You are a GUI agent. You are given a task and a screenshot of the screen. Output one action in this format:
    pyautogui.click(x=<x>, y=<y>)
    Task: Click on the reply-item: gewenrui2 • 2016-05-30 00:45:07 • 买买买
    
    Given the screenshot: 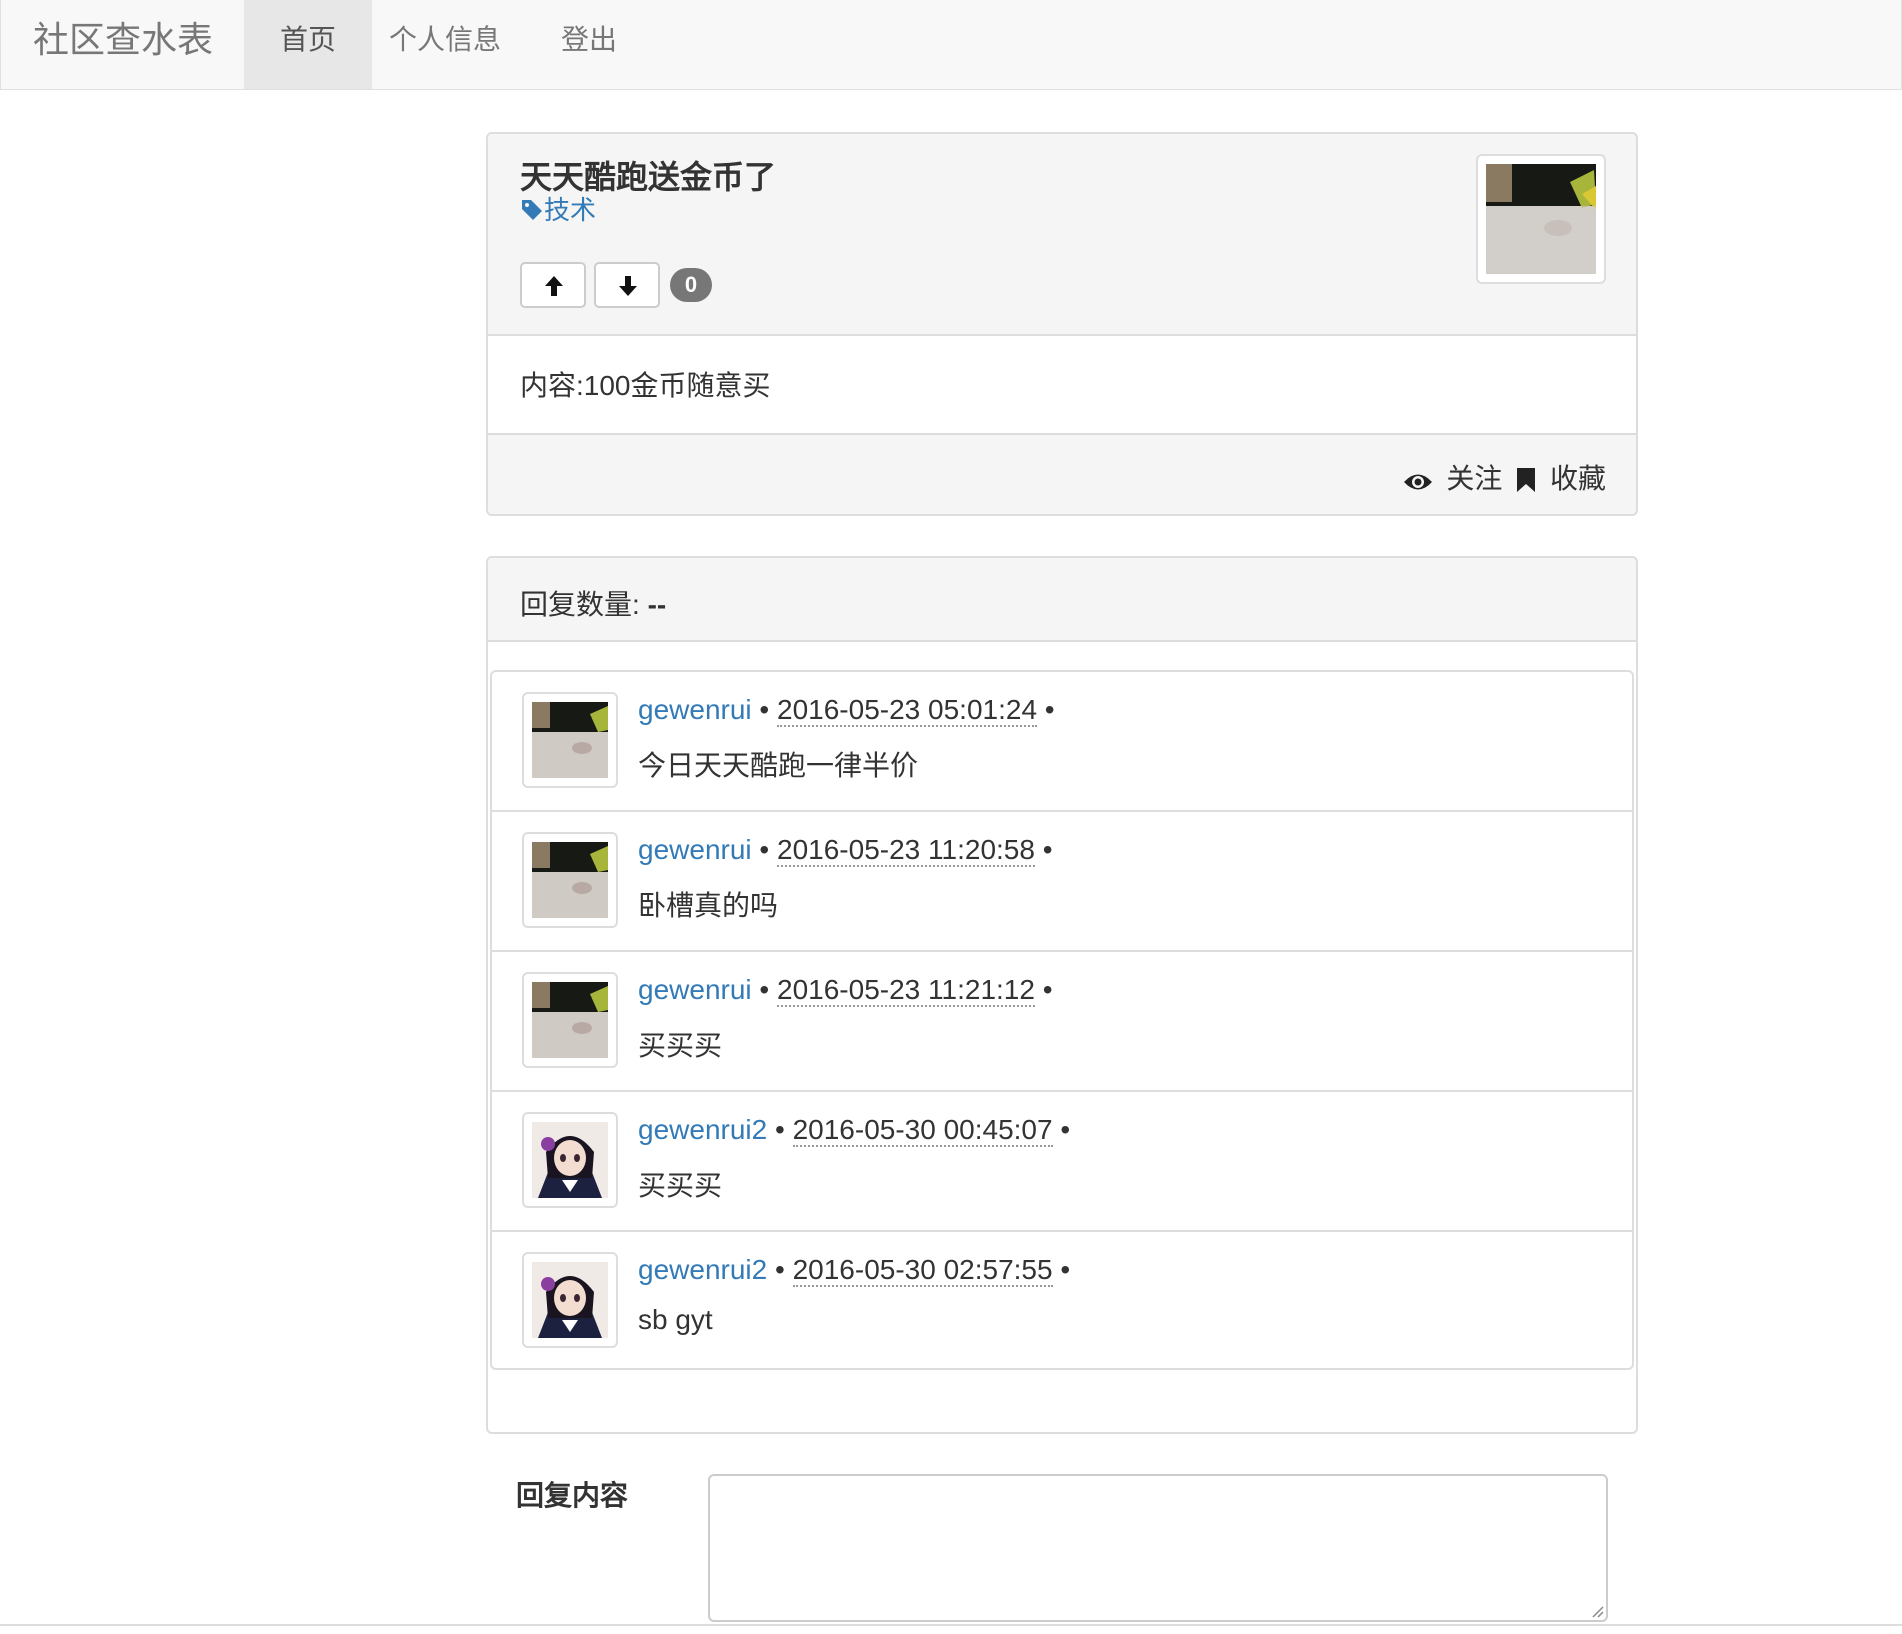 What is the action you would take?
    pyautogui.click(x=1062, y=1162)
    